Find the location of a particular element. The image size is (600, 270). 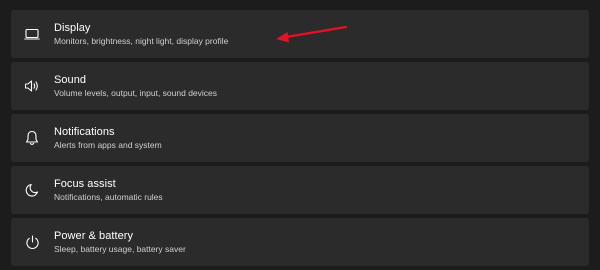

red-arrow-icon is located at coordinates (312, 34).